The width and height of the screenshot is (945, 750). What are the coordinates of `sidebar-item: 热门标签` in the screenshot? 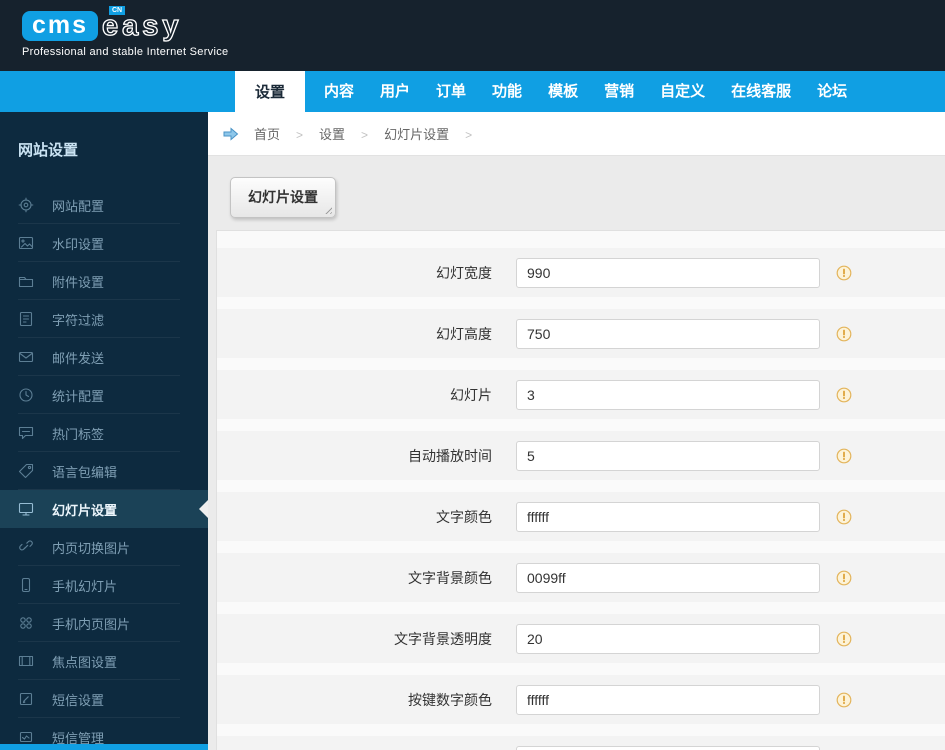 It's located at (104, 433).